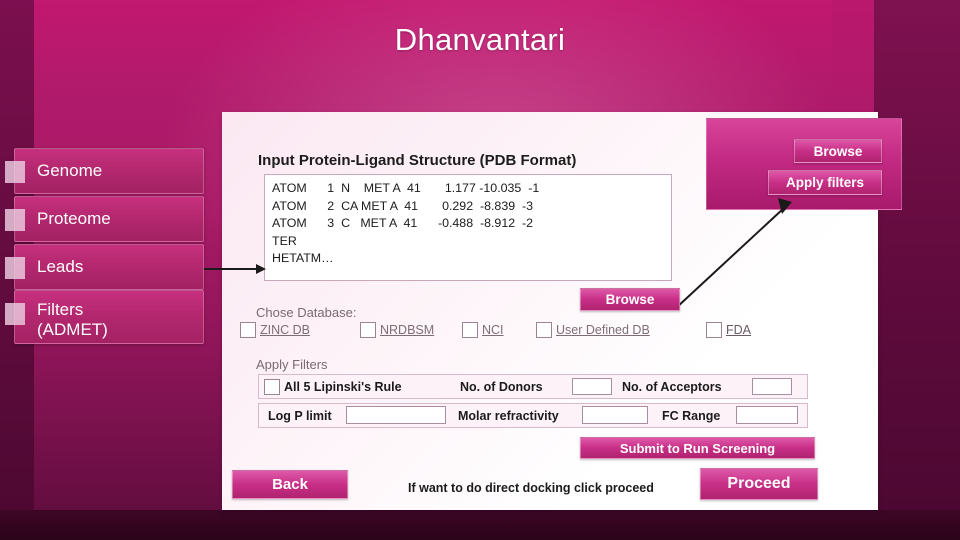 The image size is (960, 540). What do you see at coordinates (70, 170) in the screenshot?
I see `sidebar-item-label: Genome` at bounding box center [70, 170].